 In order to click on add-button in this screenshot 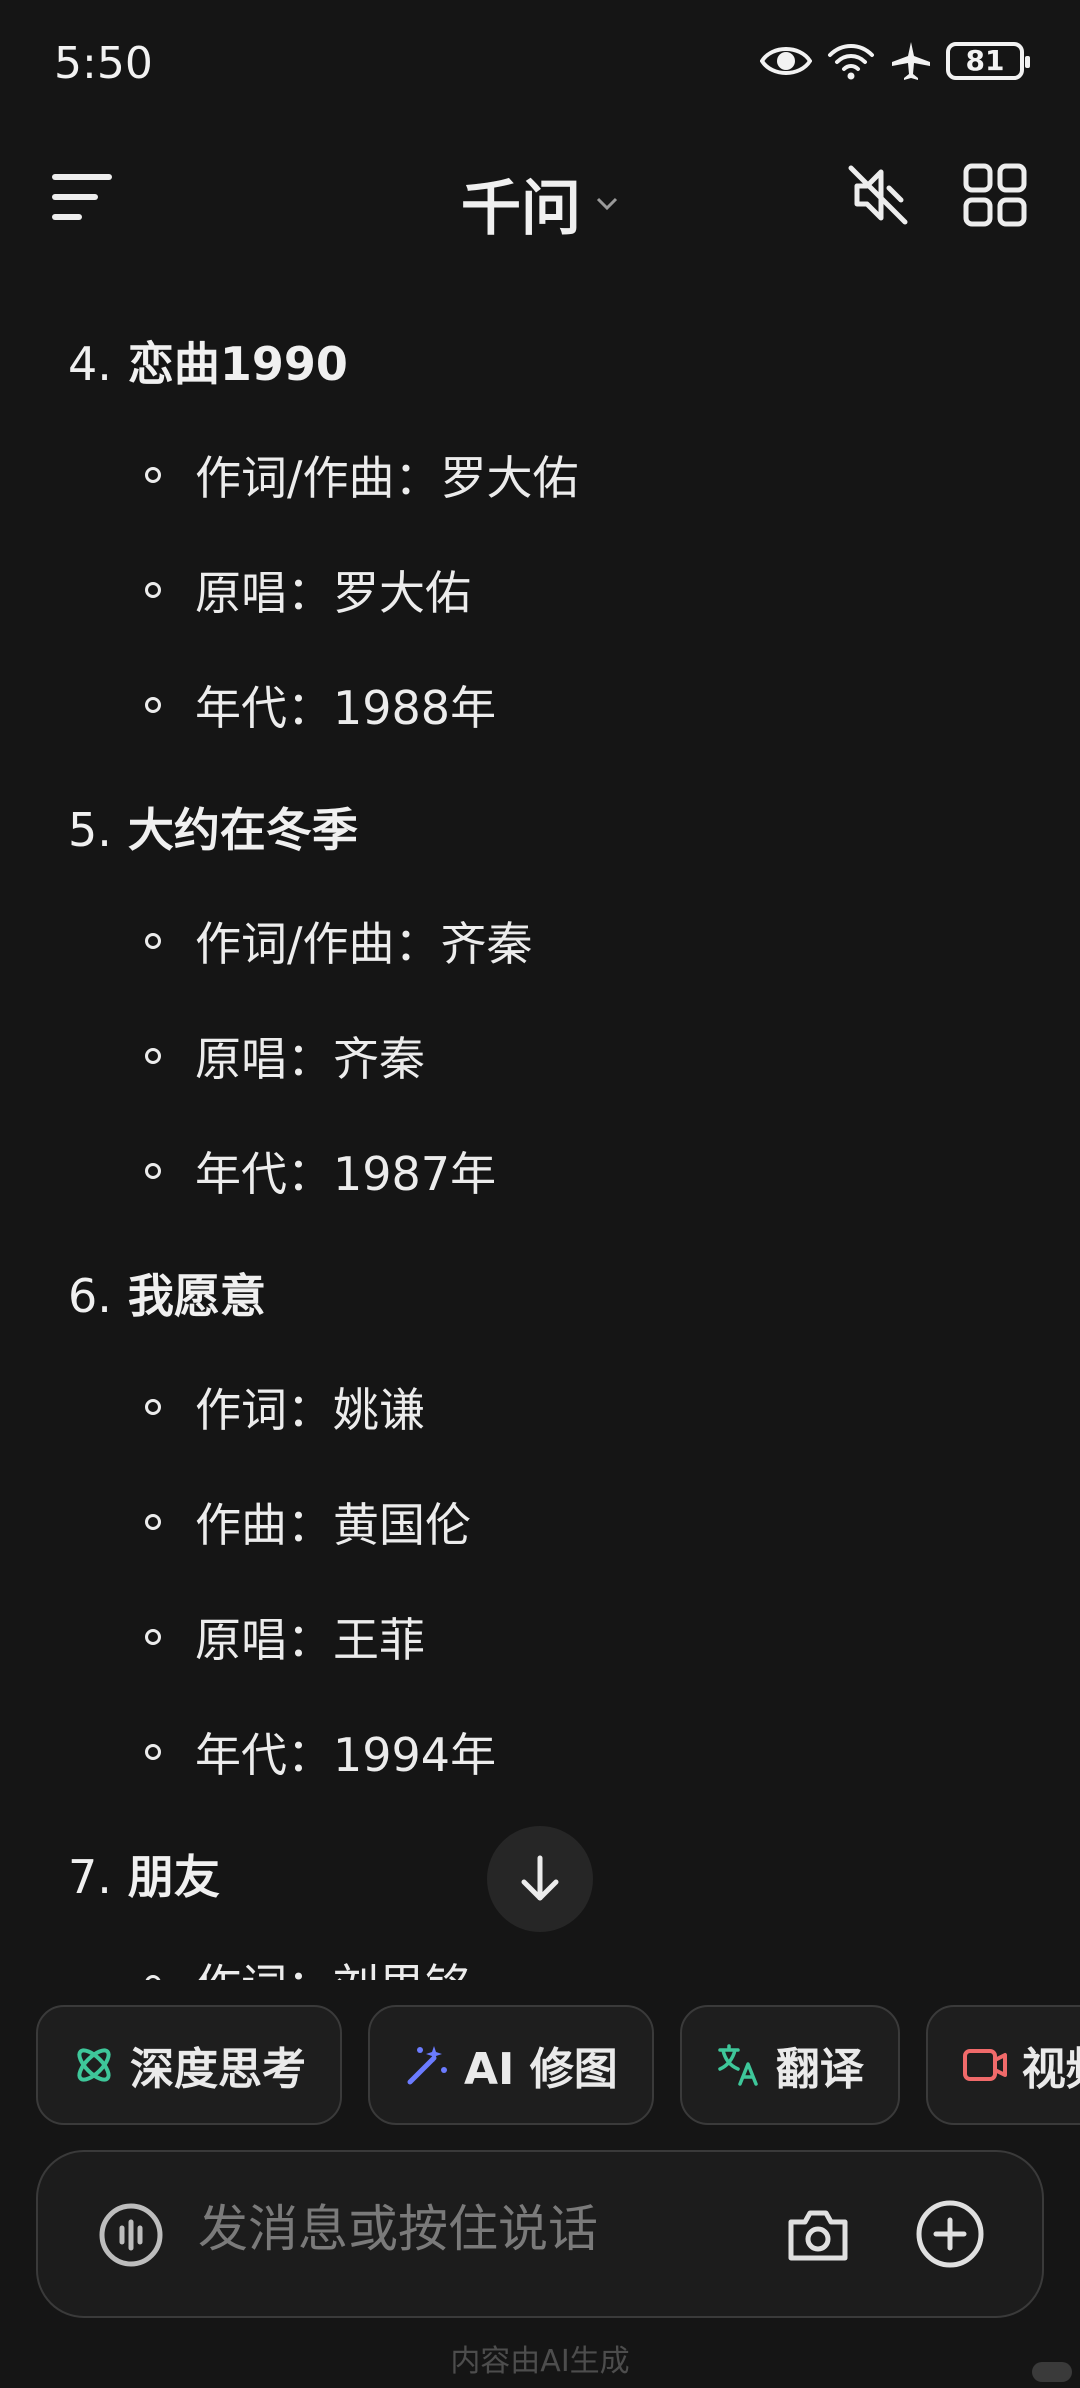, I will do `click(950, 2234)`.